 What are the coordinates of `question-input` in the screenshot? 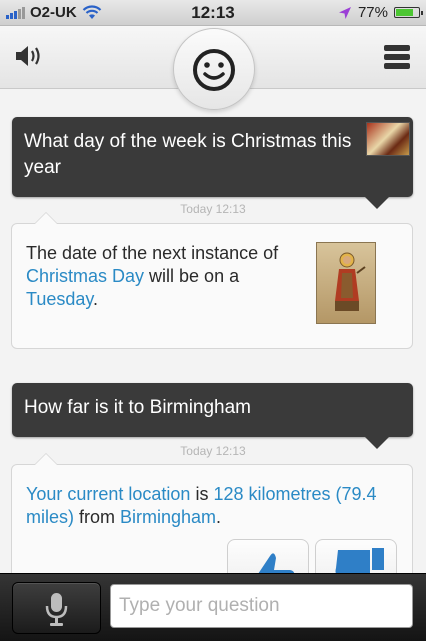 It's located at (261, 606).